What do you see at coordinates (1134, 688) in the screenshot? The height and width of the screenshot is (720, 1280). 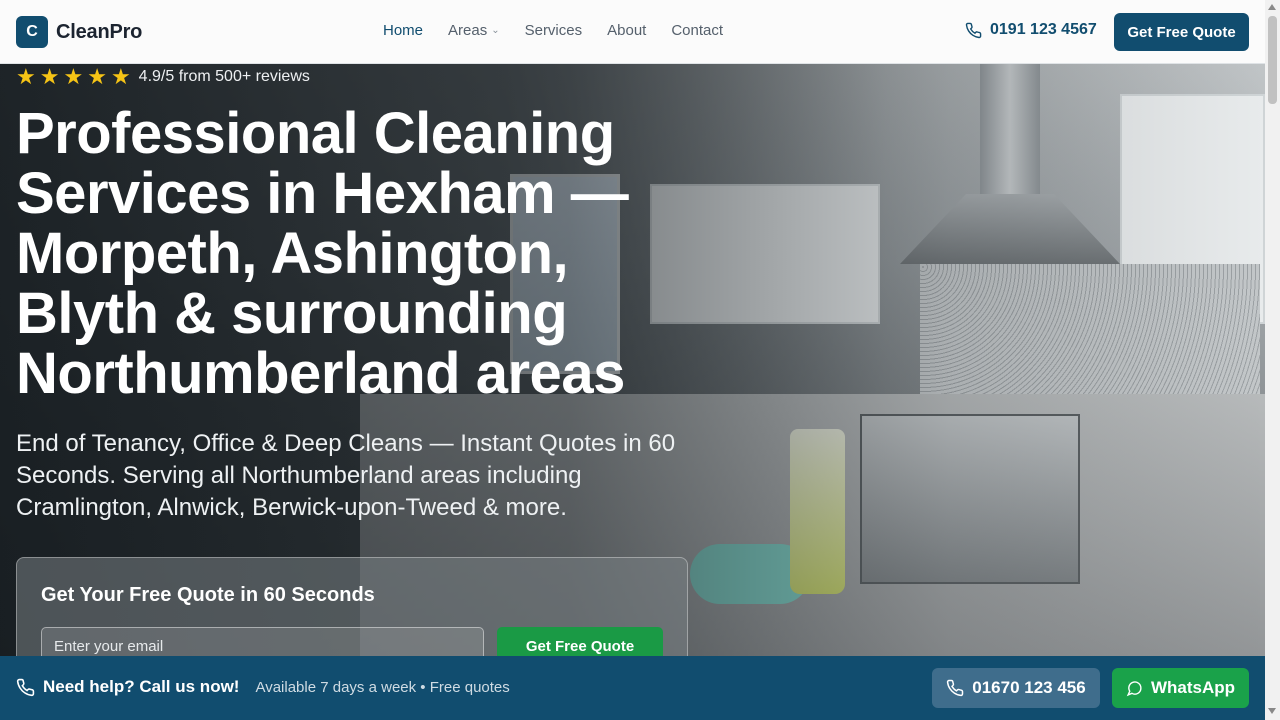 I see `whatsapp-icon` at bounding box center [1134, 688].